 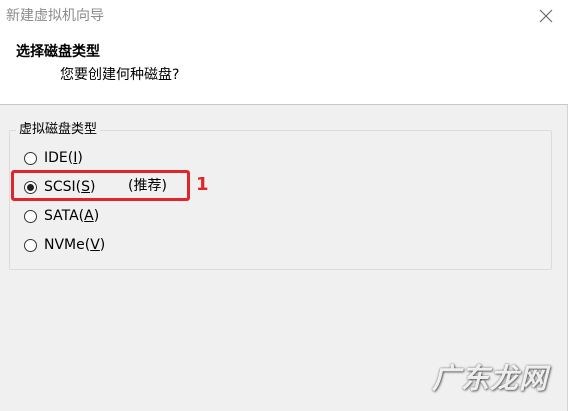 I want to click on radio-sata-label: SATA(A), so click(x=71, y=216).